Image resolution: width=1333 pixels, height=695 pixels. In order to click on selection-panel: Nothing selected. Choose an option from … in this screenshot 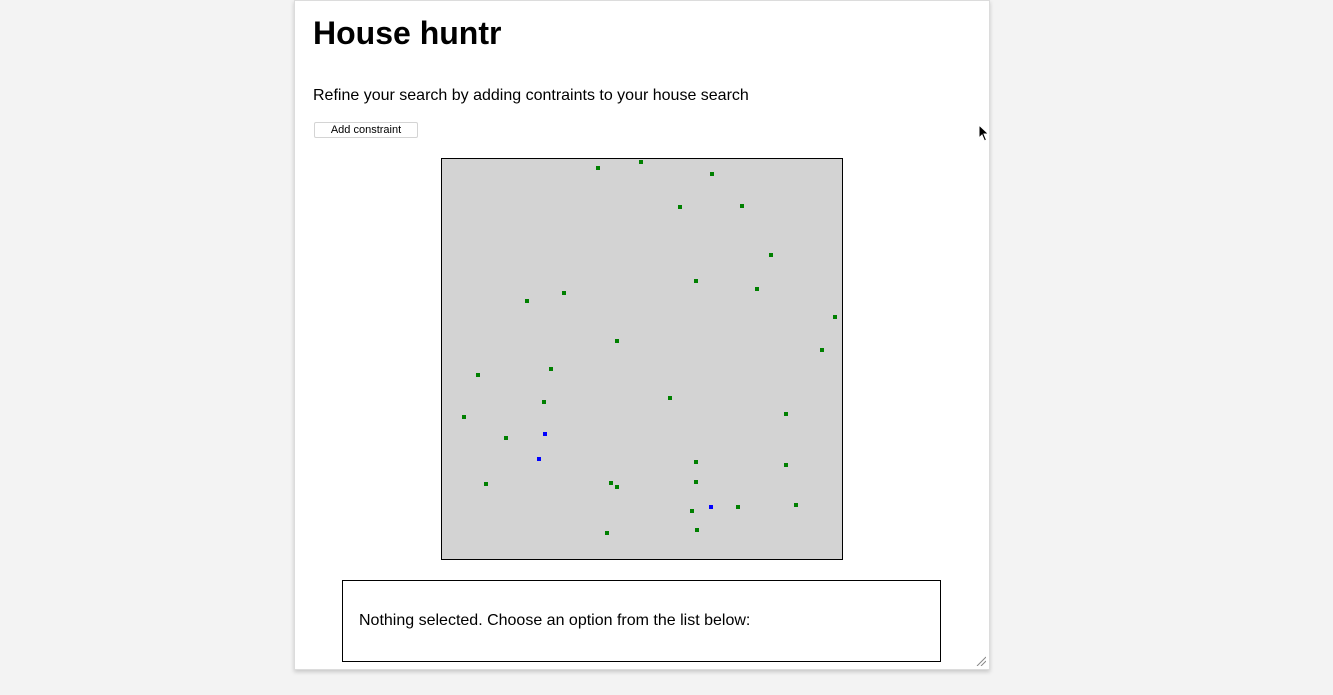, I will do `click(641, 621)`.